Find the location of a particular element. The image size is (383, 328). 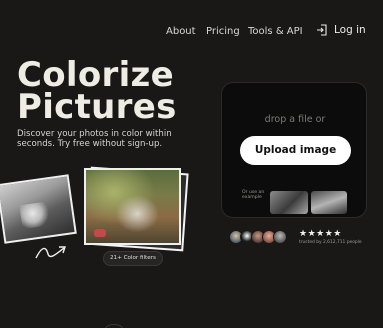

upload-image-button: Upload image is located at coordinates (295, 150).